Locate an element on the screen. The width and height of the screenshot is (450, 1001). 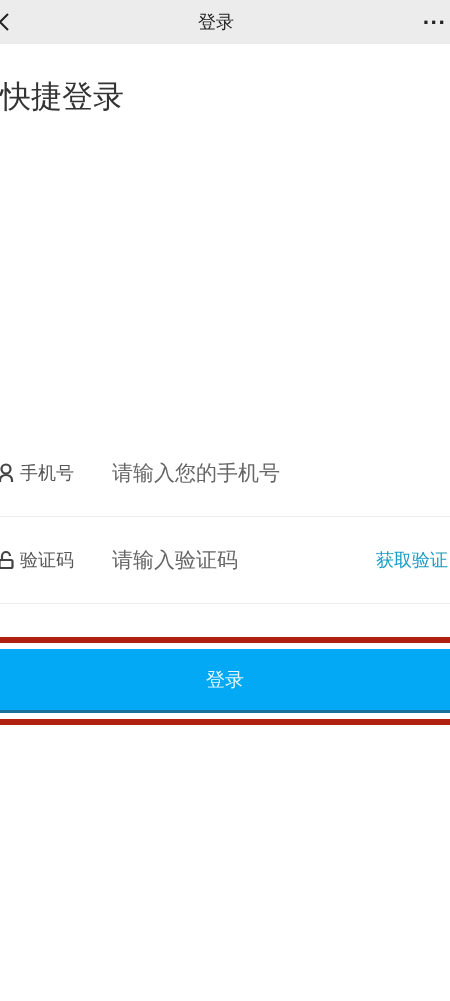
lock-icon is located at coordinates (7, 560).